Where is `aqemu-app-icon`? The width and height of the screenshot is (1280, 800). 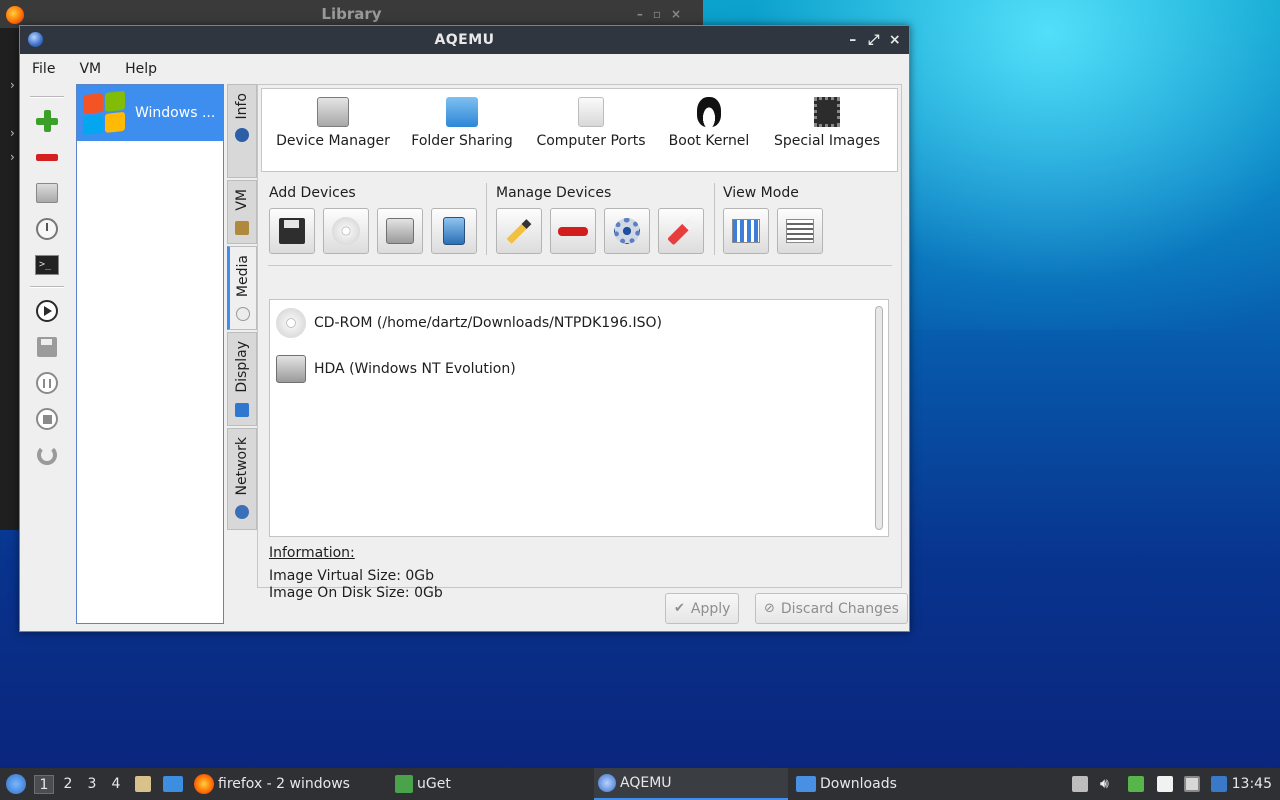 aqemu-app-icon is located at coordinates (35, 39).